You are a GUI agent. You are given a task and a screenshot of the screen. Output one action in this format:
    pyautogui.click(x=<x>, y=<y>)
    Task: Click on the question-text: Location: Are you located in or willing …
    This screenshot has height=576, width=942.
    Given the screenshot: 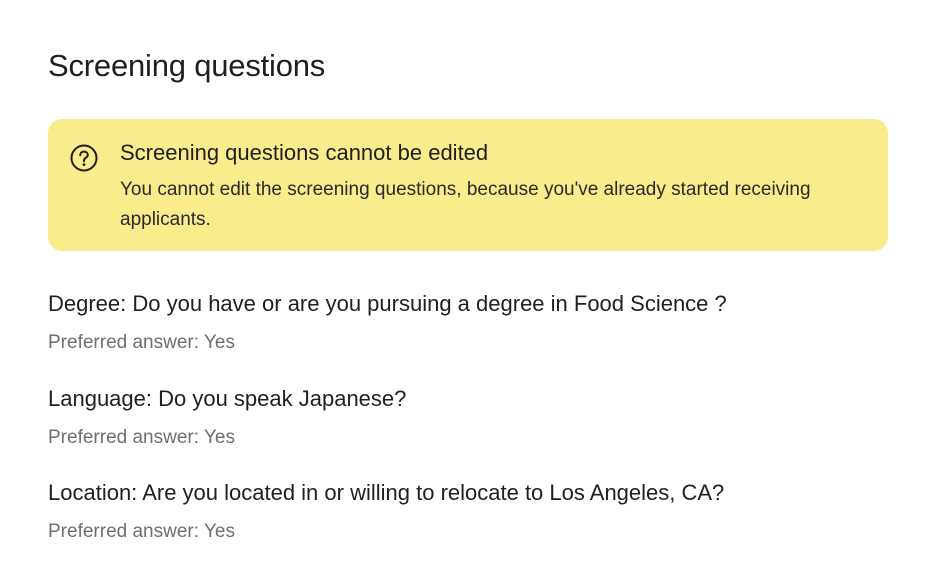 What is the action you would take?
    pyautogui.click(x=386, y=492)
    